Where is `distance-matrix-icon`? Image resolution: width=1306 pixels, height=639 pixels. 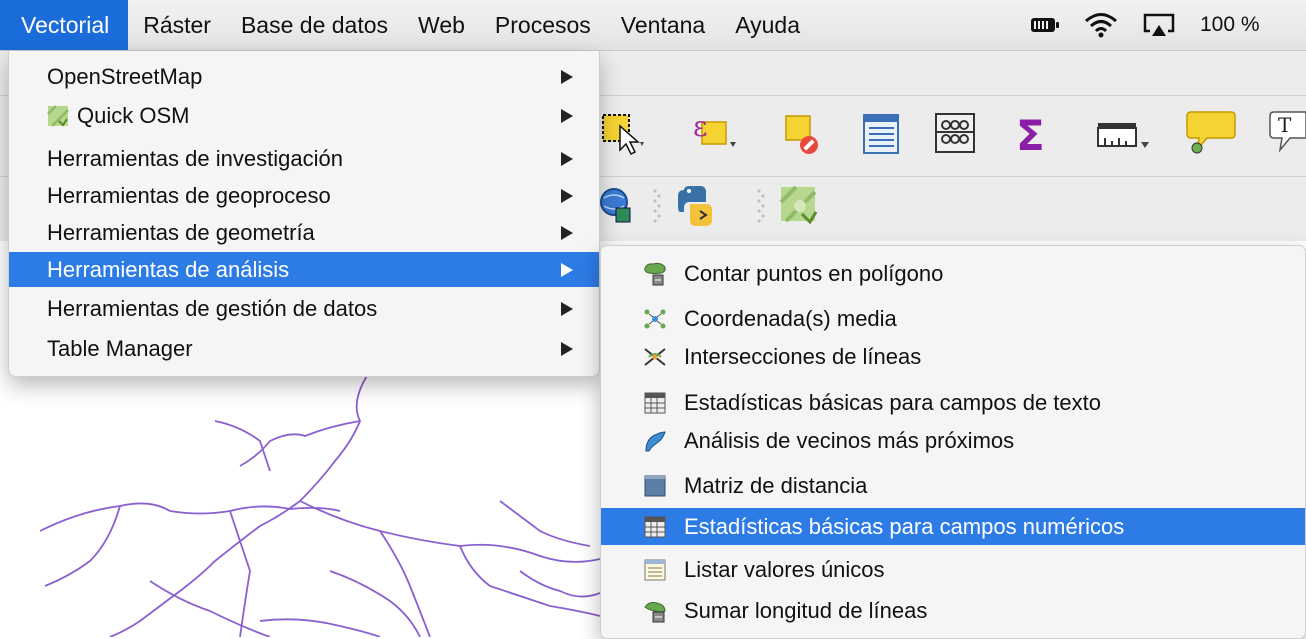
distance-matrix-icon is located at coordinates (655, 486).